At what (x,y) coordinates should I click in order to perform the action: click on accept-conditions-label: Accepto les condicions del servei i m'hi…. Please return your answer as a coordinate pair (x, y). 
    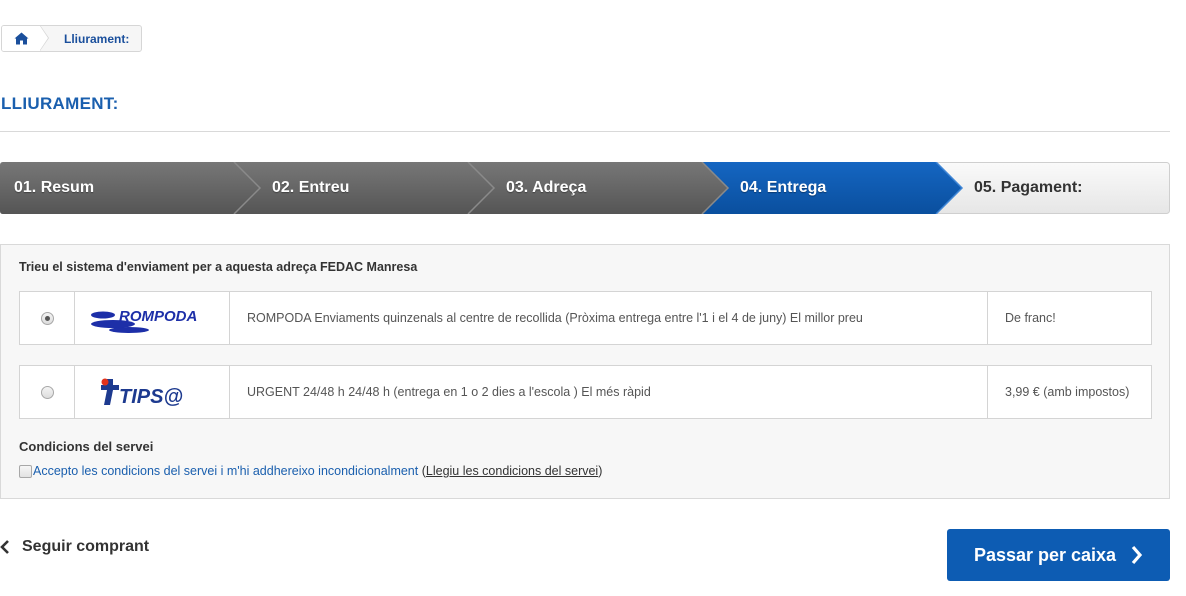
    Looking at the image, I should click on (225, 471).